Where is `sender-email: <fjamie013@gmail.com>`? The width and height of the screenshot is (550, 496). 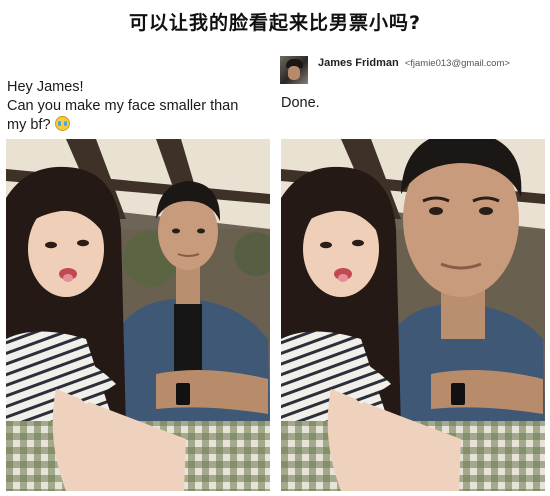
sender-email: <fjamie013@gmail.com> is located at coordinates (457, 63).